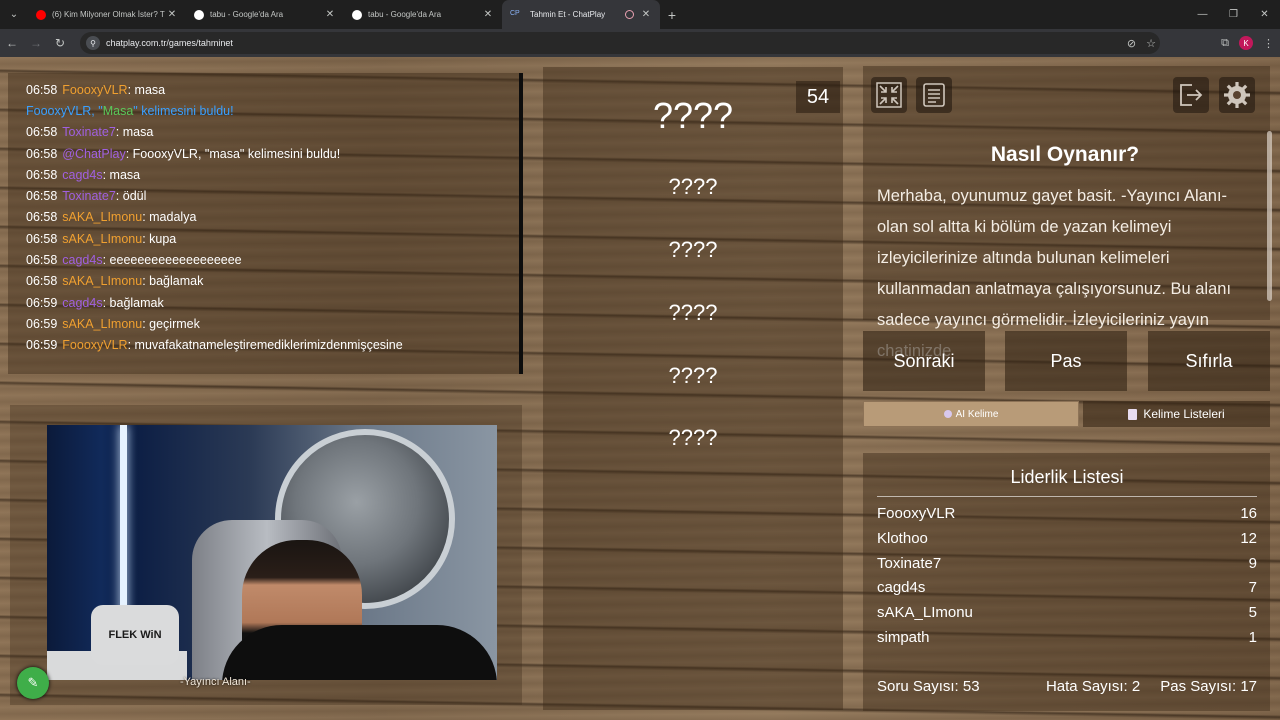 Image resolution: width=1280 pixels, height=720 pixels. What do you see at coordinates (272, 195) in the screenshot?
I see `chat-message: 06:58 Toxinate7: ödül` at bounding box center [272, 195].